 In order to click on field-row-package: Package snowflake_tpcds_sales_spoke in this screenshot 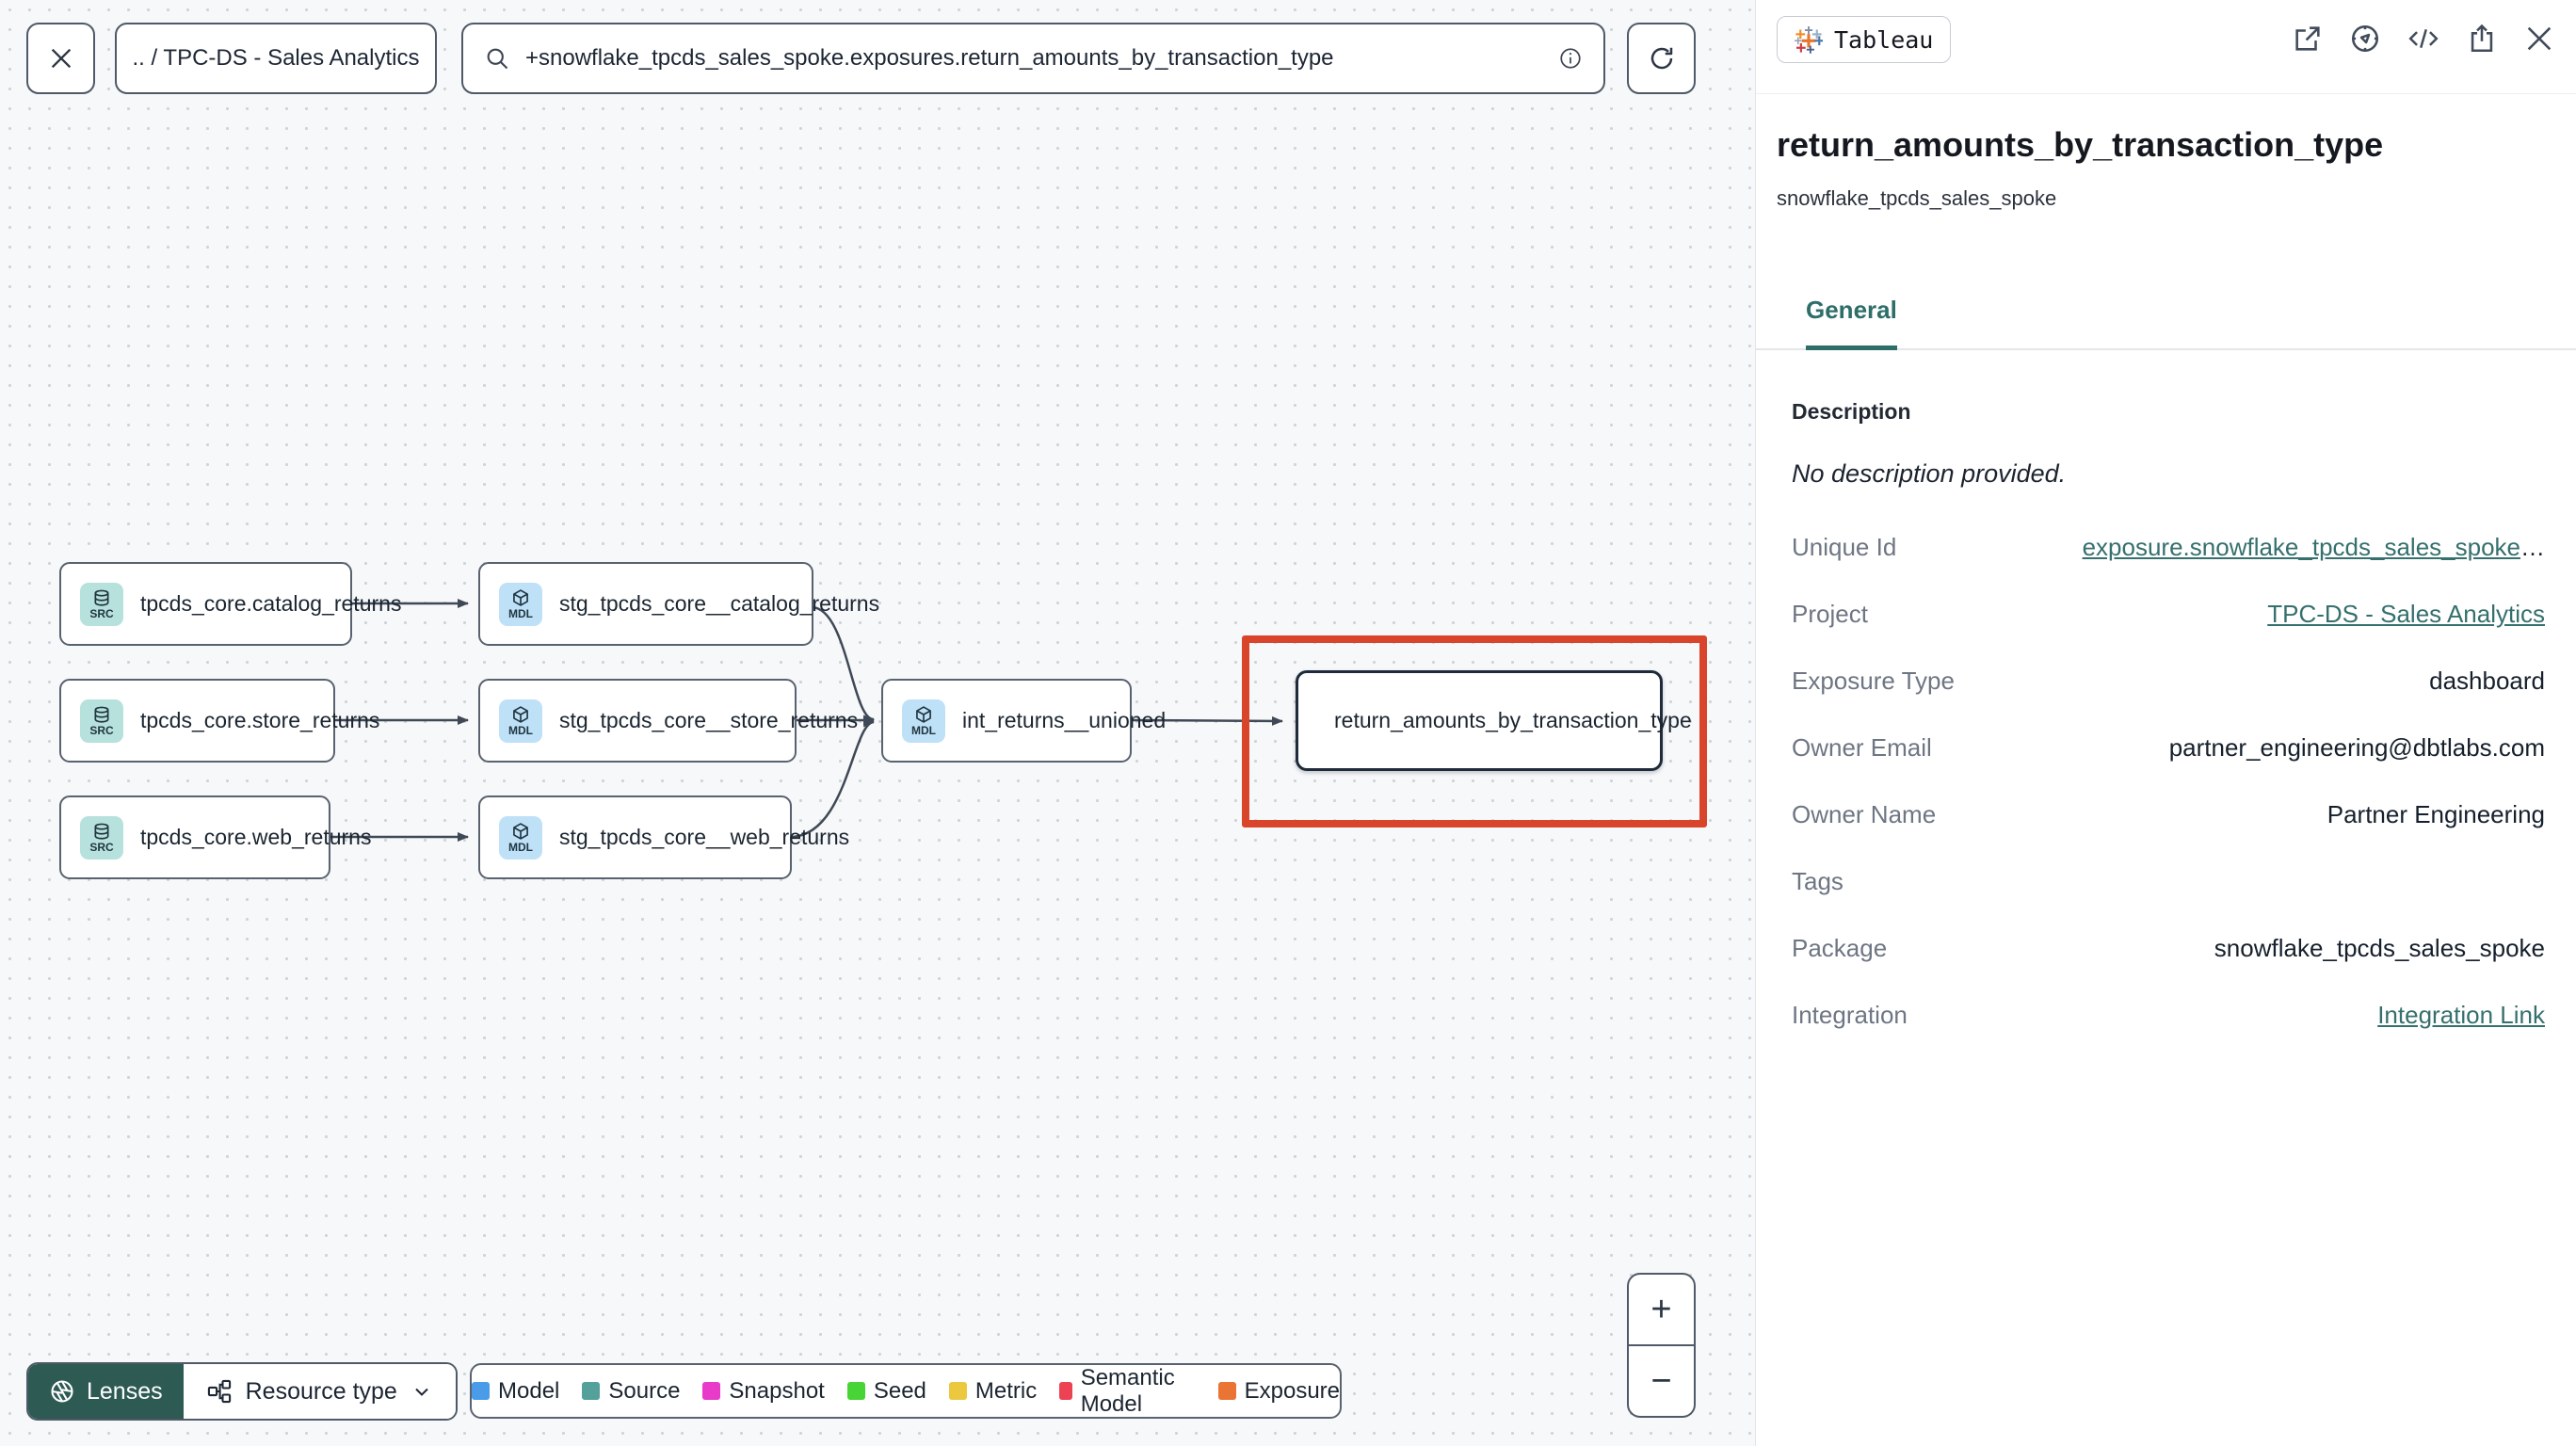, I will do `click(2168, 948)`.